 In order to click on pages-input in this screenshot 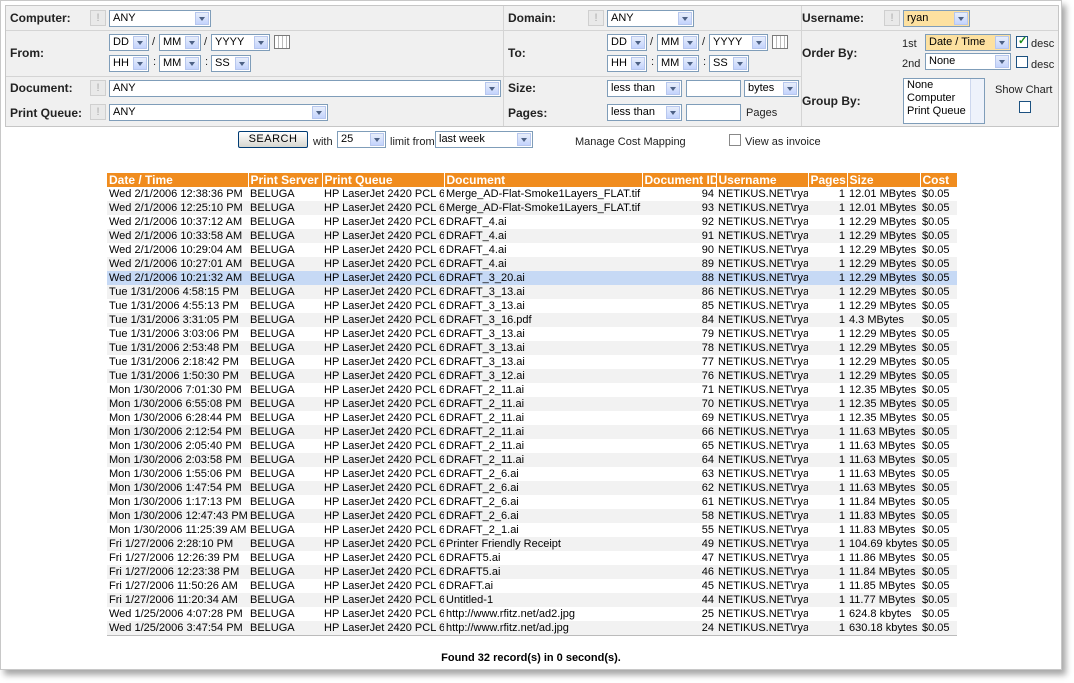, I will do `click(713, 112)`.